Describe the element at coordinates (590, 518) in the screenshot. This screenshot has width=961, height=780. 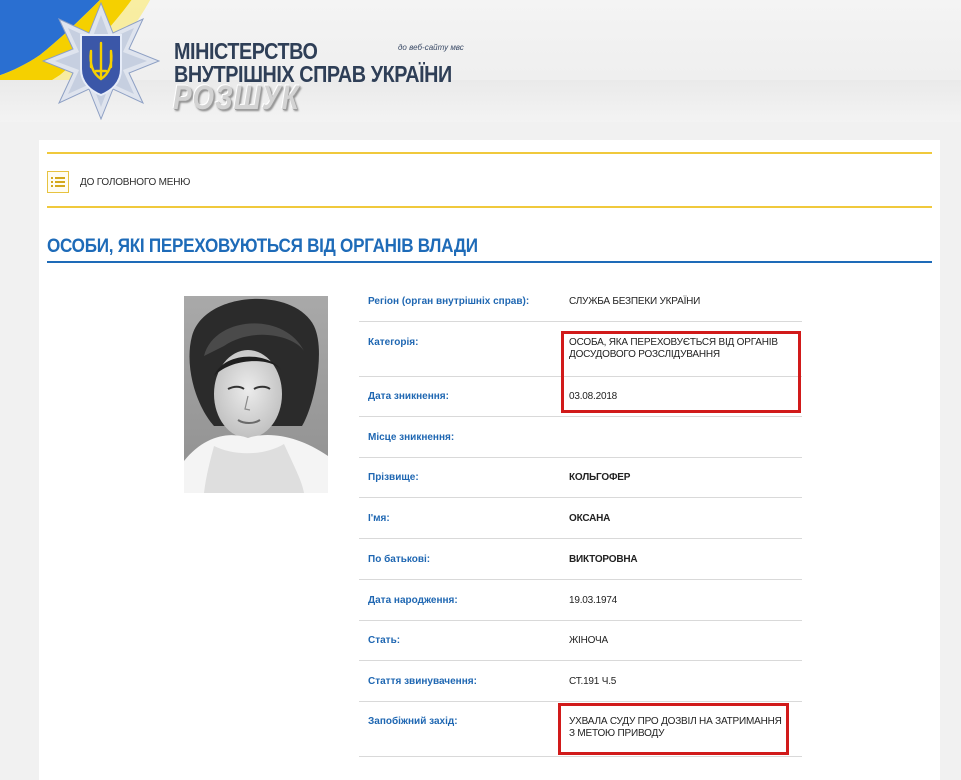
I see `info-value: ОКСАНА` at that location.